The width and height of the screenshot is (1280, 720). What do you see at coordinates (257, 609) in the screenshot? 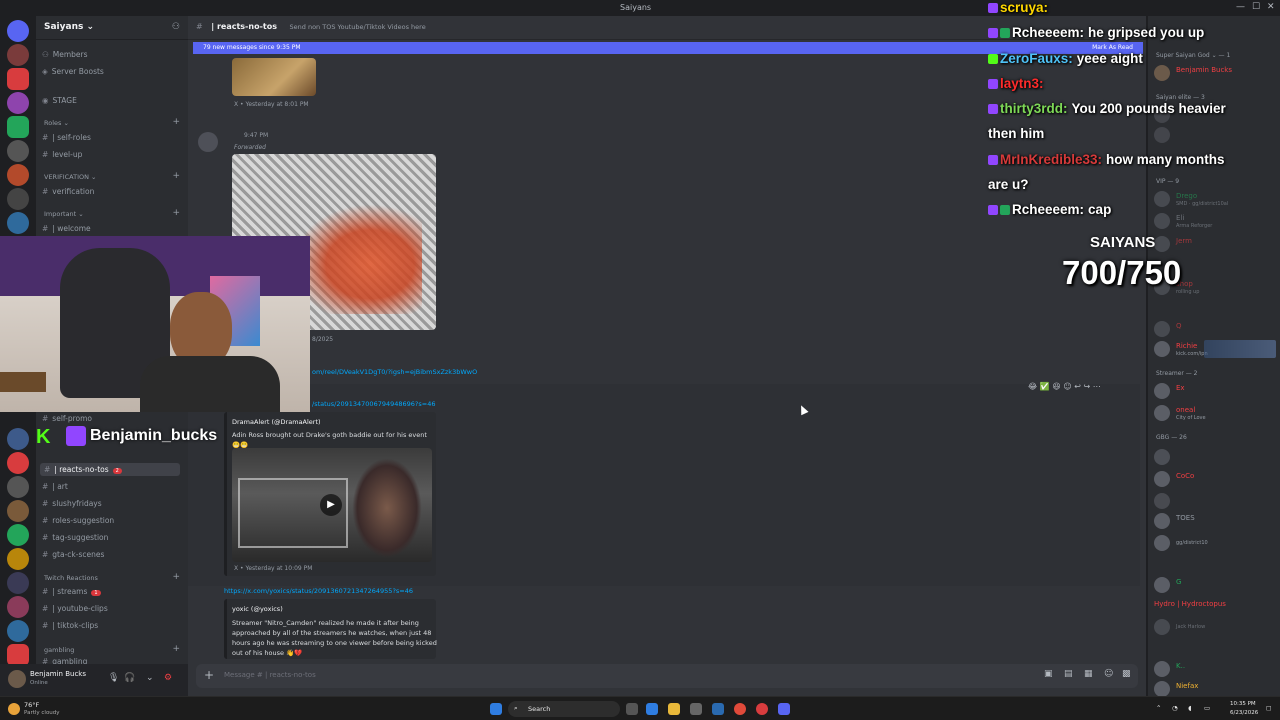
I see `embed-author: yoxic (@yoxics)` at bounding box center [257, 609].